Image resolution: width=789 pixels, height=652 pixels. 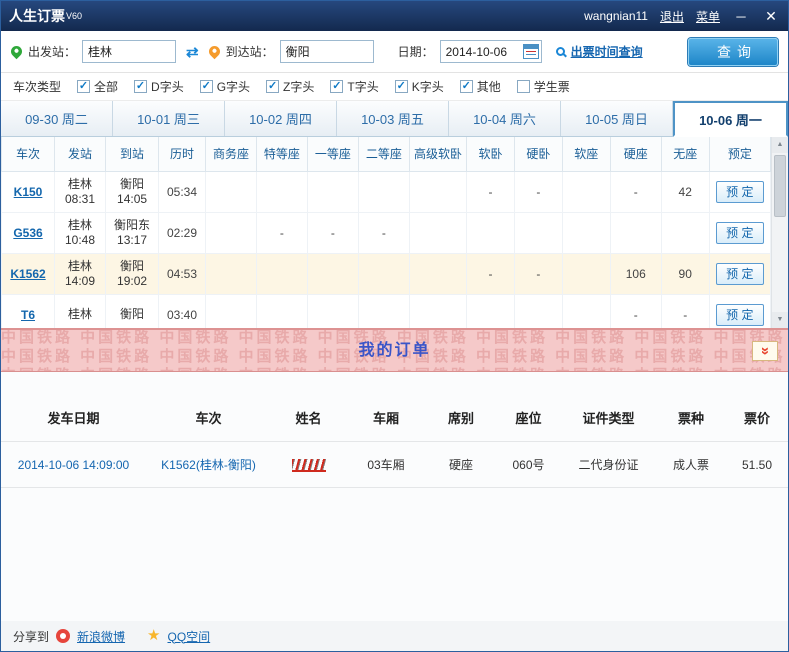 I want to click on filter-option: D字头, so click(x=159, y=86).